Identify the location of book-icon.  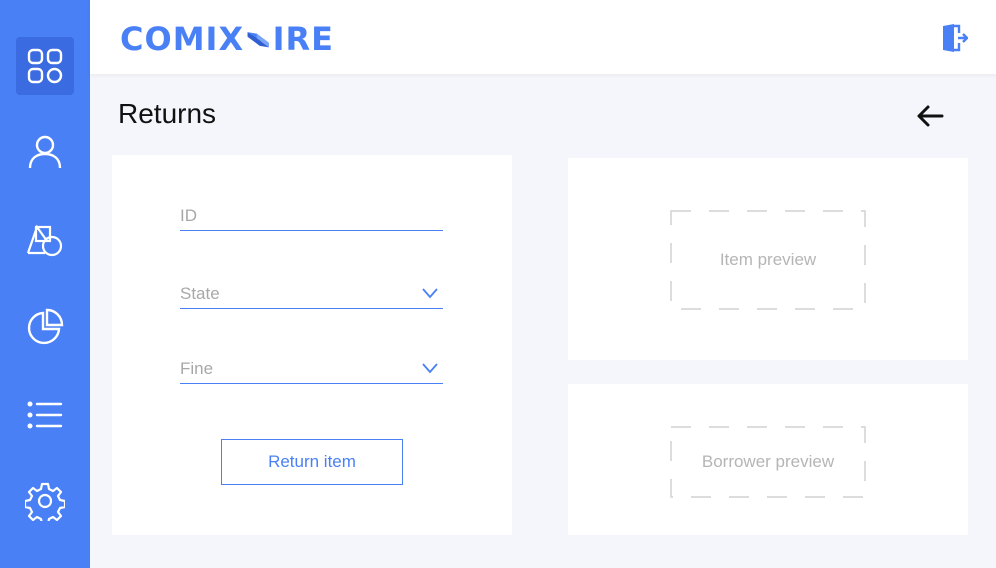
(258, 40).